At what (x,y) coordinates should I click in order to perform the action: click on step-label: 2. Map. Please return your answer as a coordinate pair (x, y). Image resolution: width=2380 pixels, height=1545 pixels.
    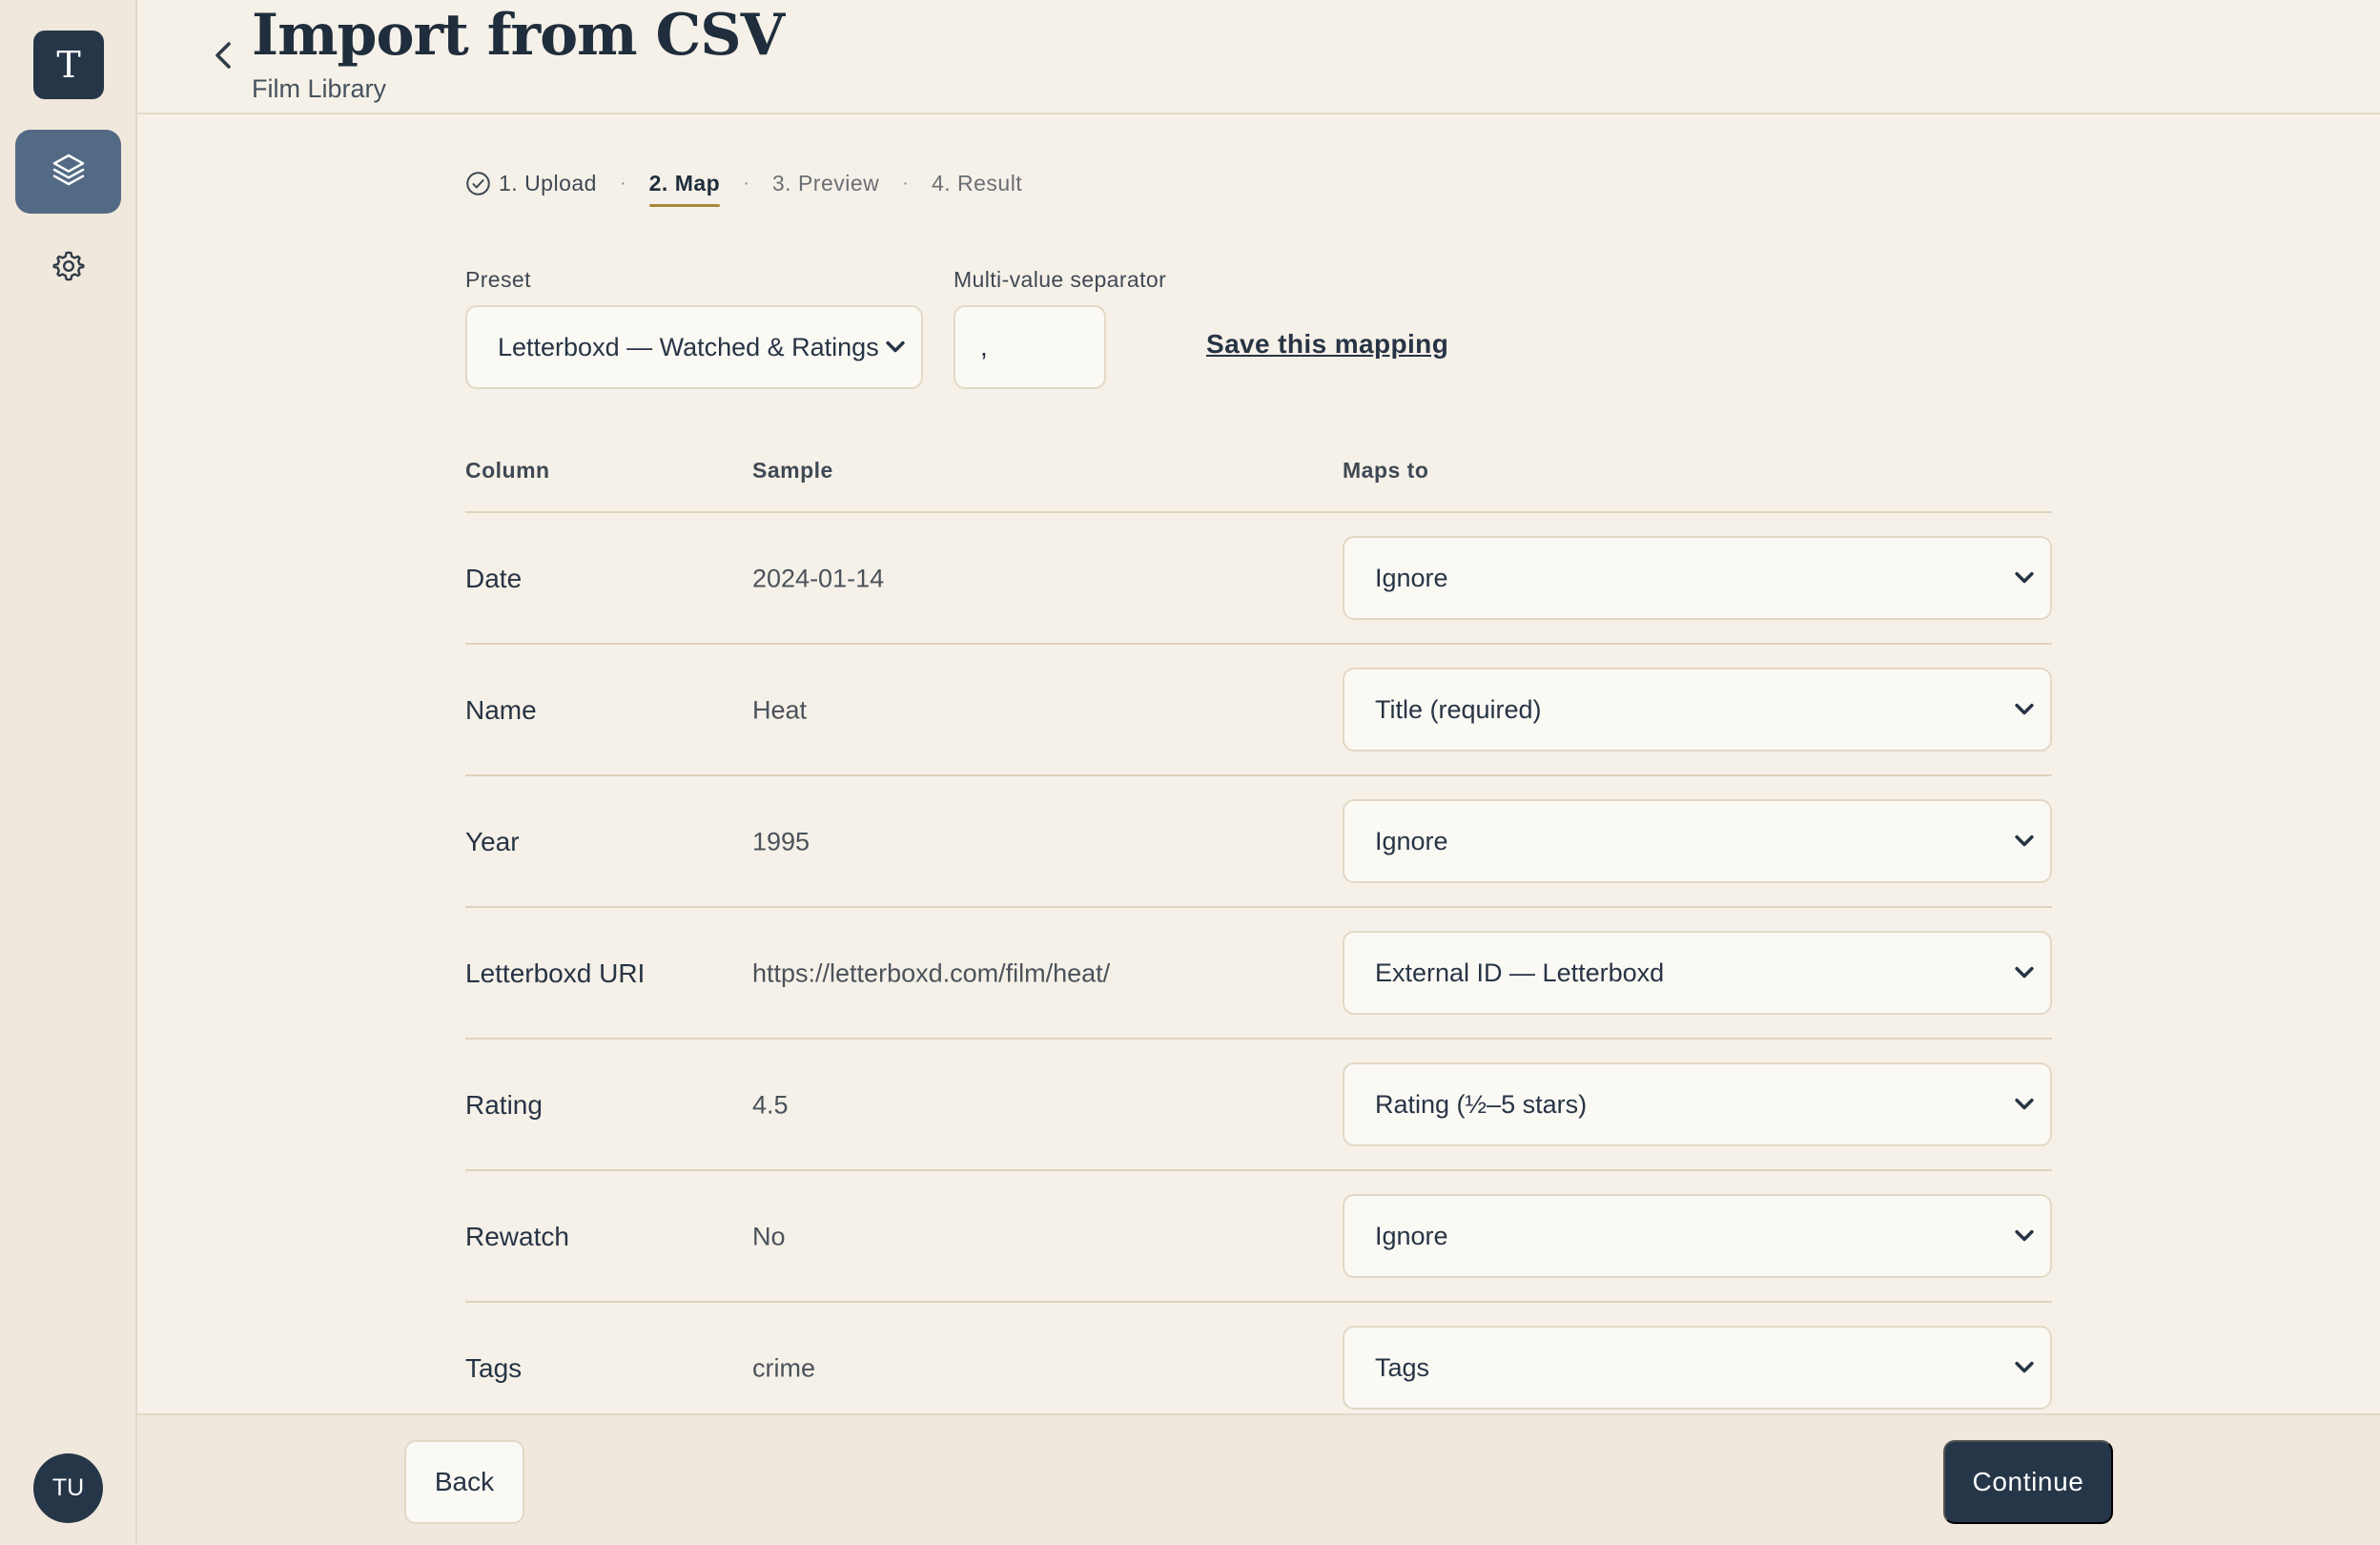
    Looking at the image, I should click on (684, 183).